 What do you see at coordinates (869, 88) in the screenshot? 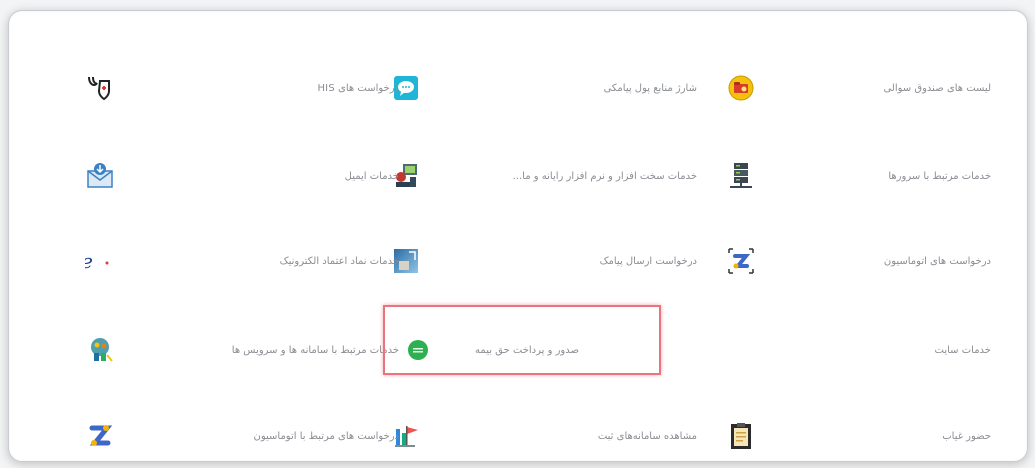
I see `service-item-question-box: لیست های صندوق سوالی` at bounding box center [869, 88].